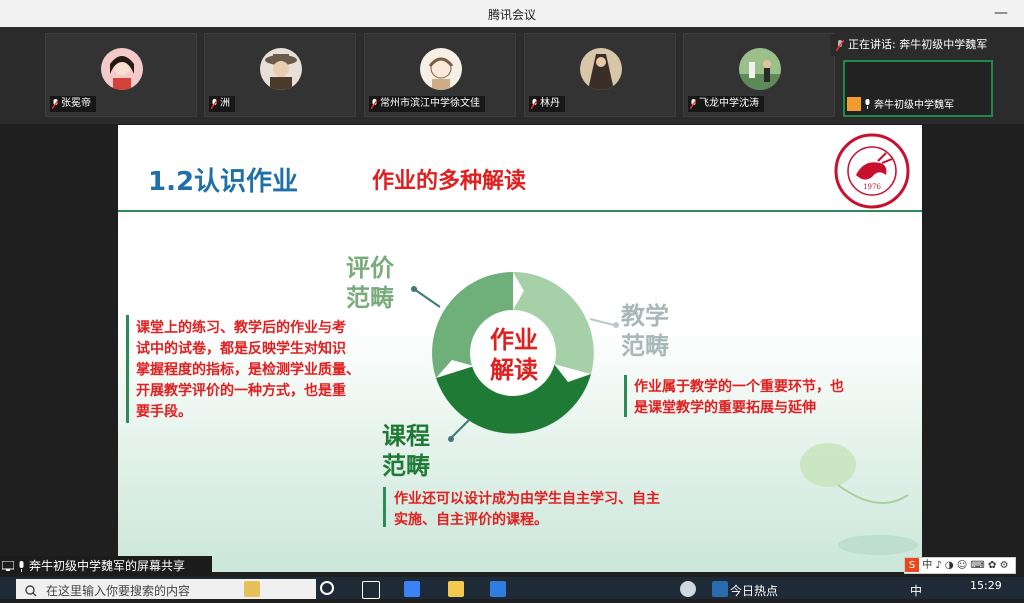 Image resolution: width=1024 pixels, height=603 pixels. Describe the element at coordinates (225, 103) in the screenshot. I see `participant-name: 洲` at that location.